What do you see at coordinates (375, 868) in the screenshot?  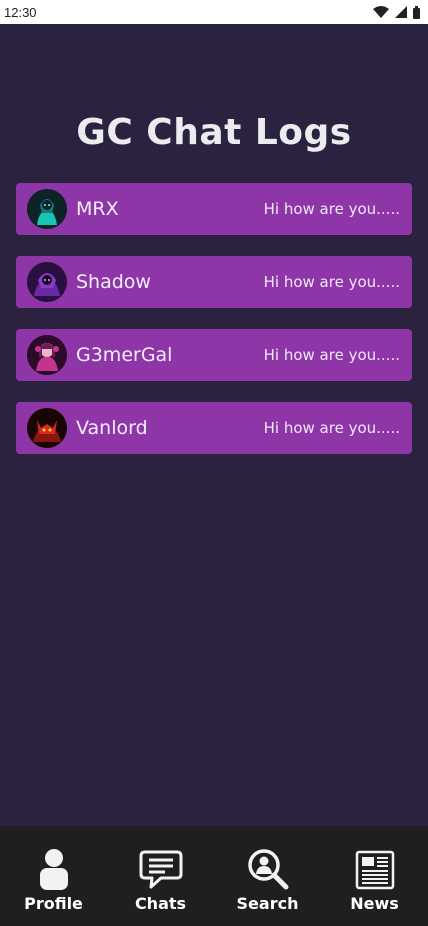 I see `newspaper-icon` at bounding box center [375, 868].